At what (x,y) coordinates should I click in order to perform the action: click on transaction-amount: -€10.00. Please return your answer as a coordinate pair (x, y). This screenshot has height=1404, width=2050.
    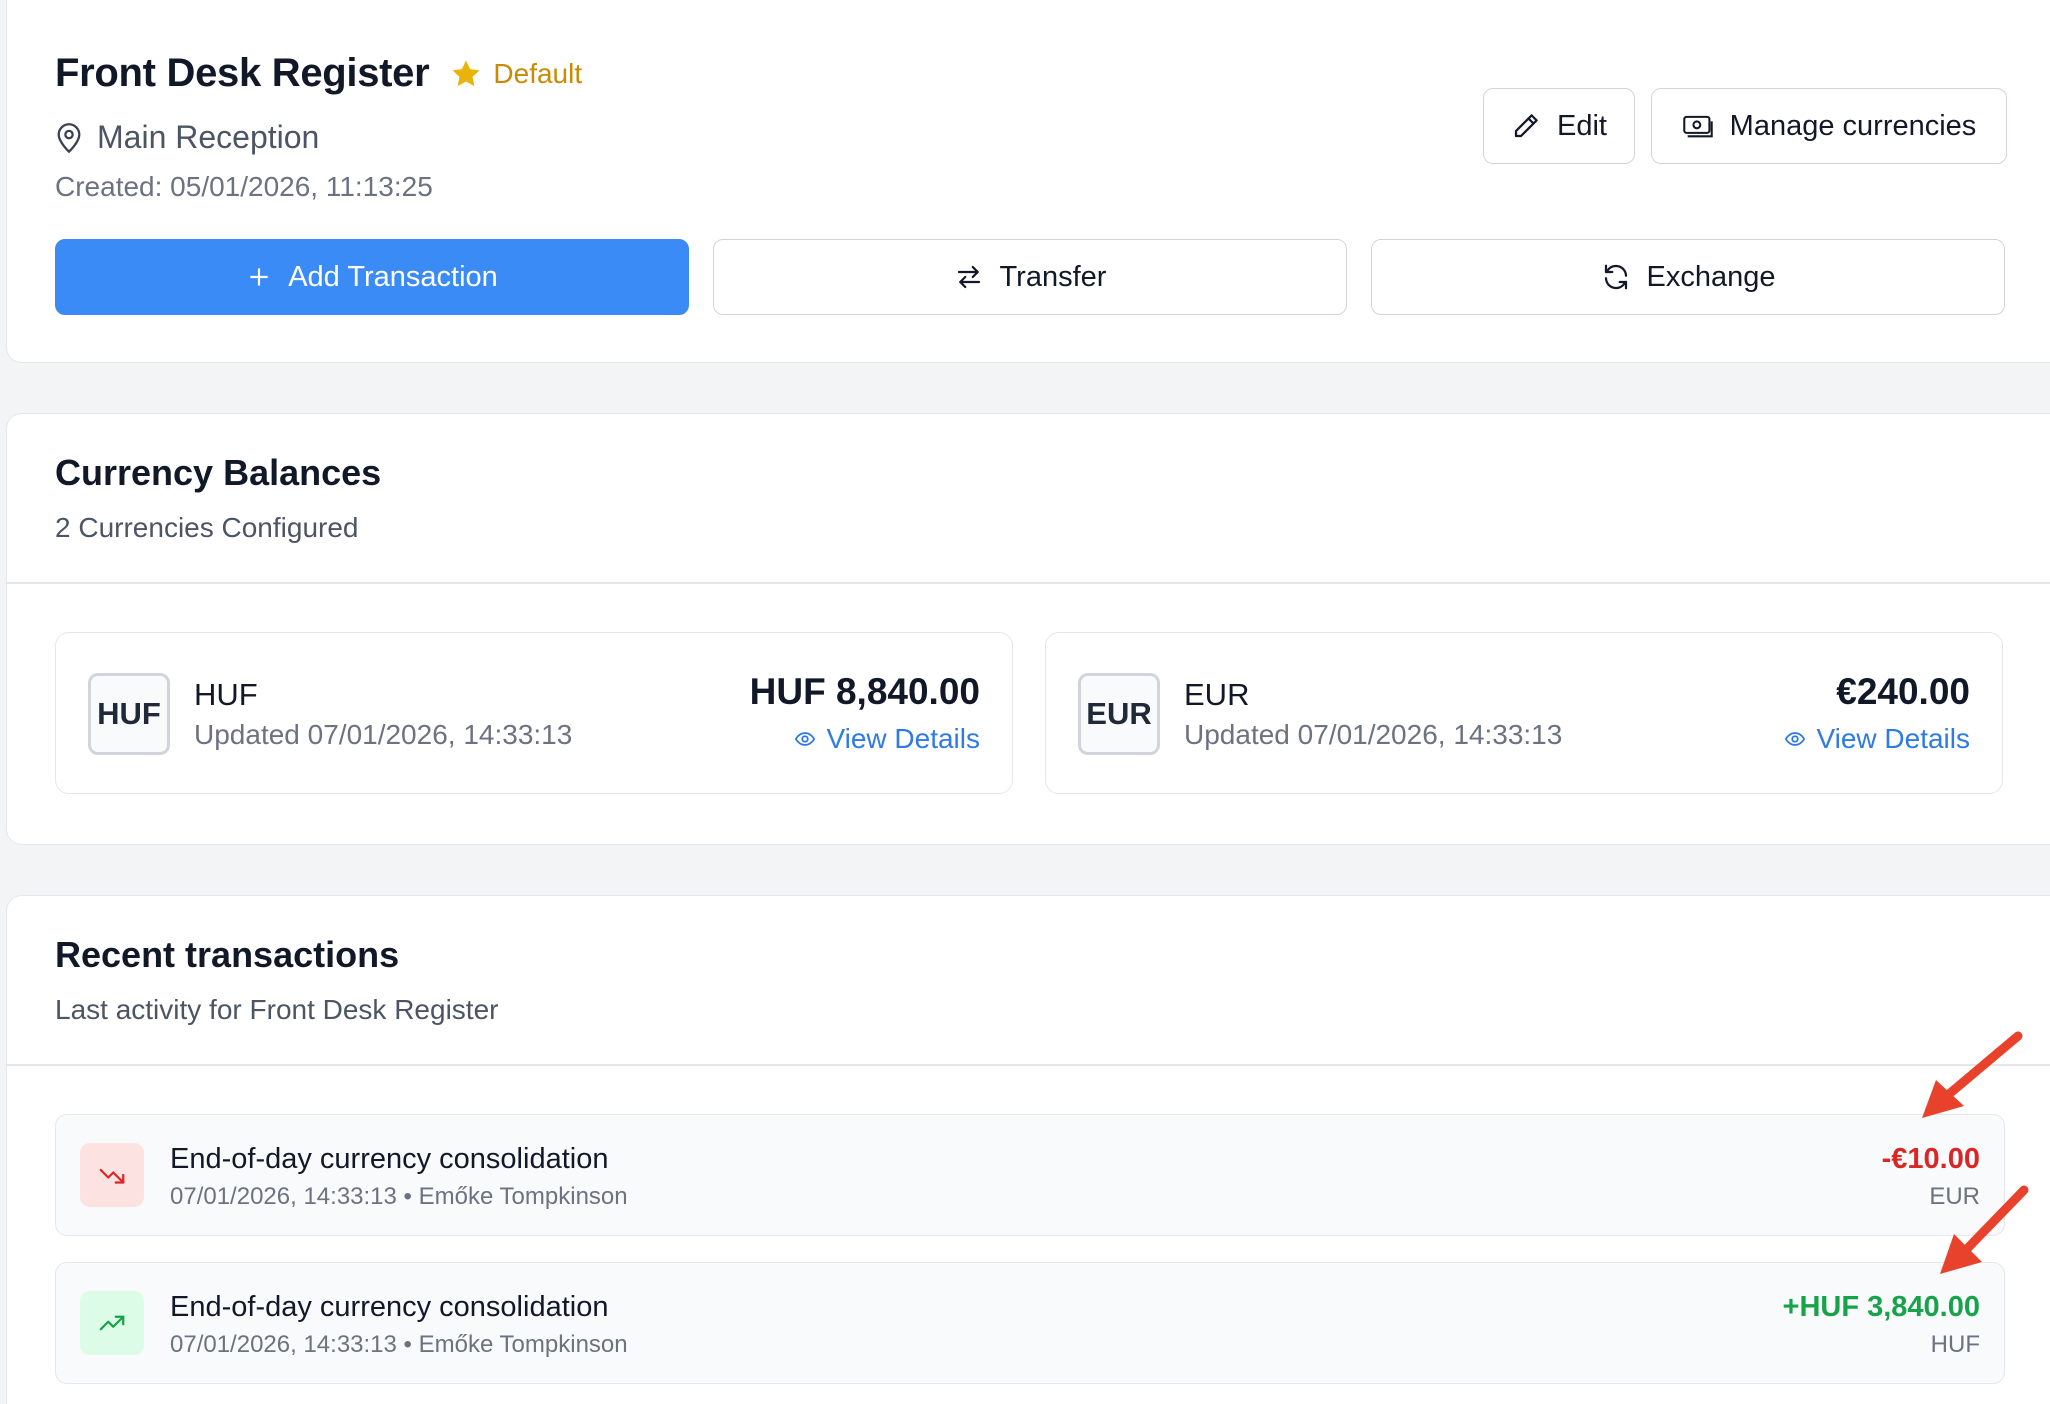
    Looking at the image, I should click on (1930, 1159).